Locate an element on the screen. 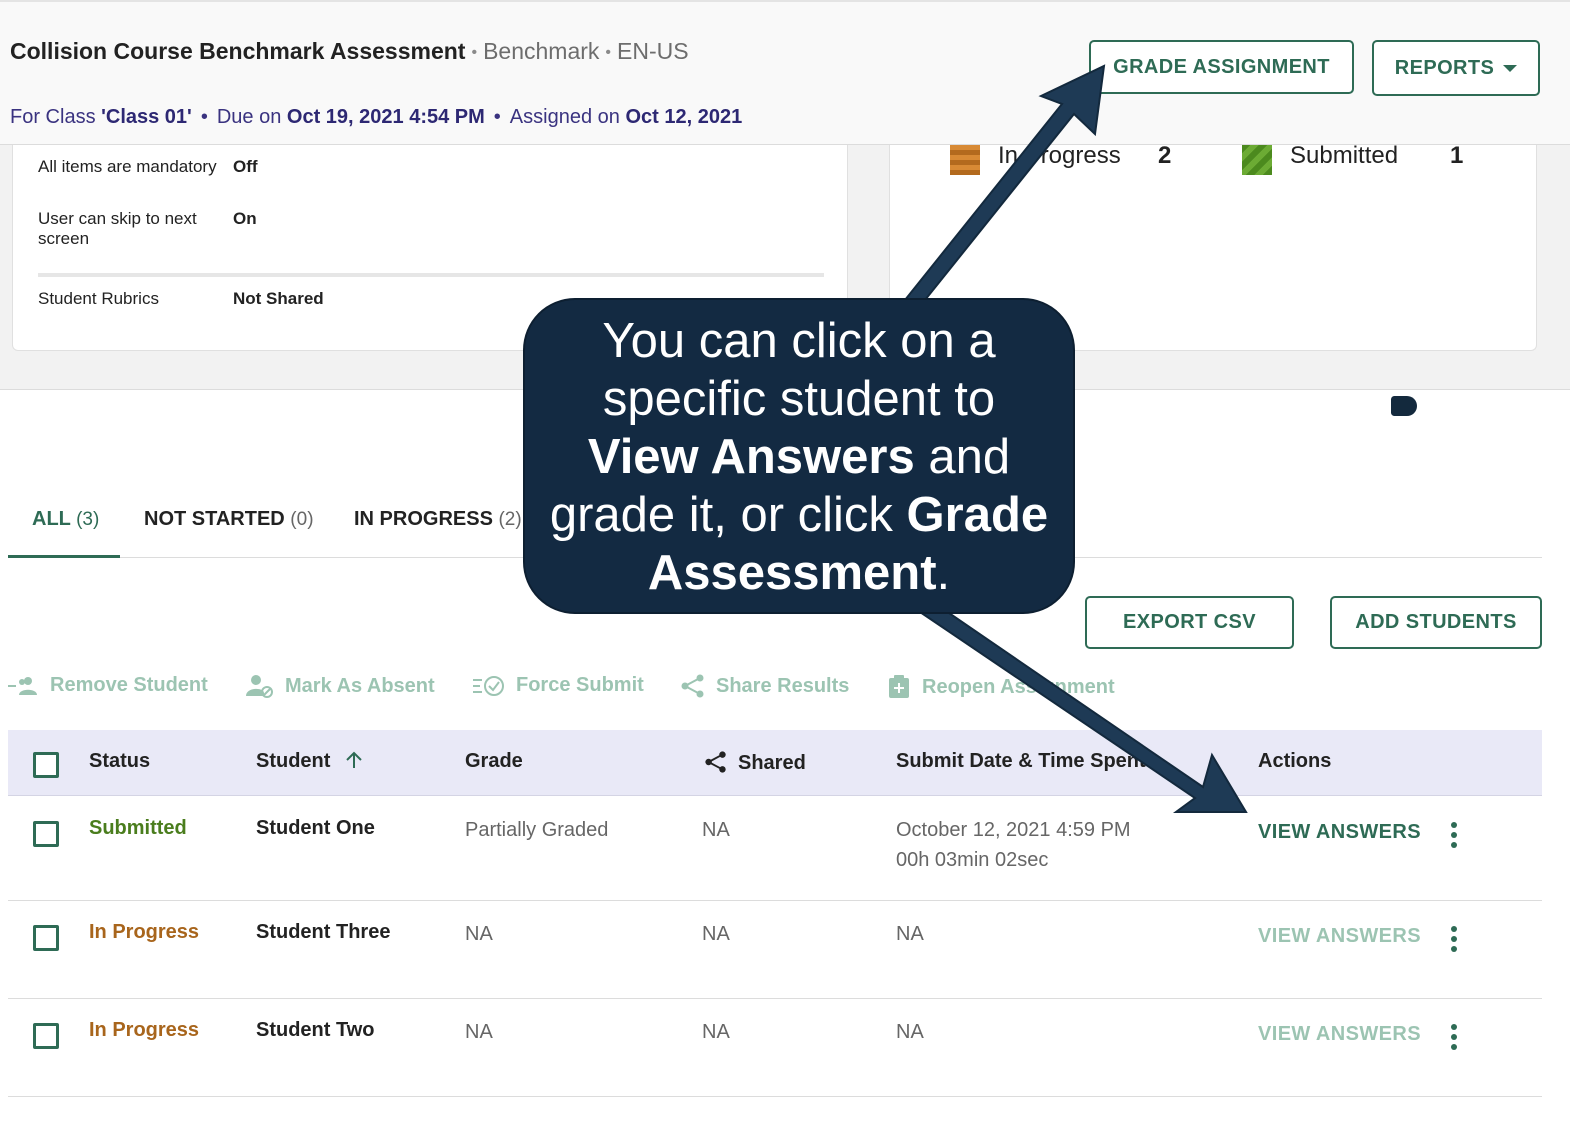 This screenshot has height=1134, width=1570. callout-emphasis: Grade is located at coordinates (977, 515).